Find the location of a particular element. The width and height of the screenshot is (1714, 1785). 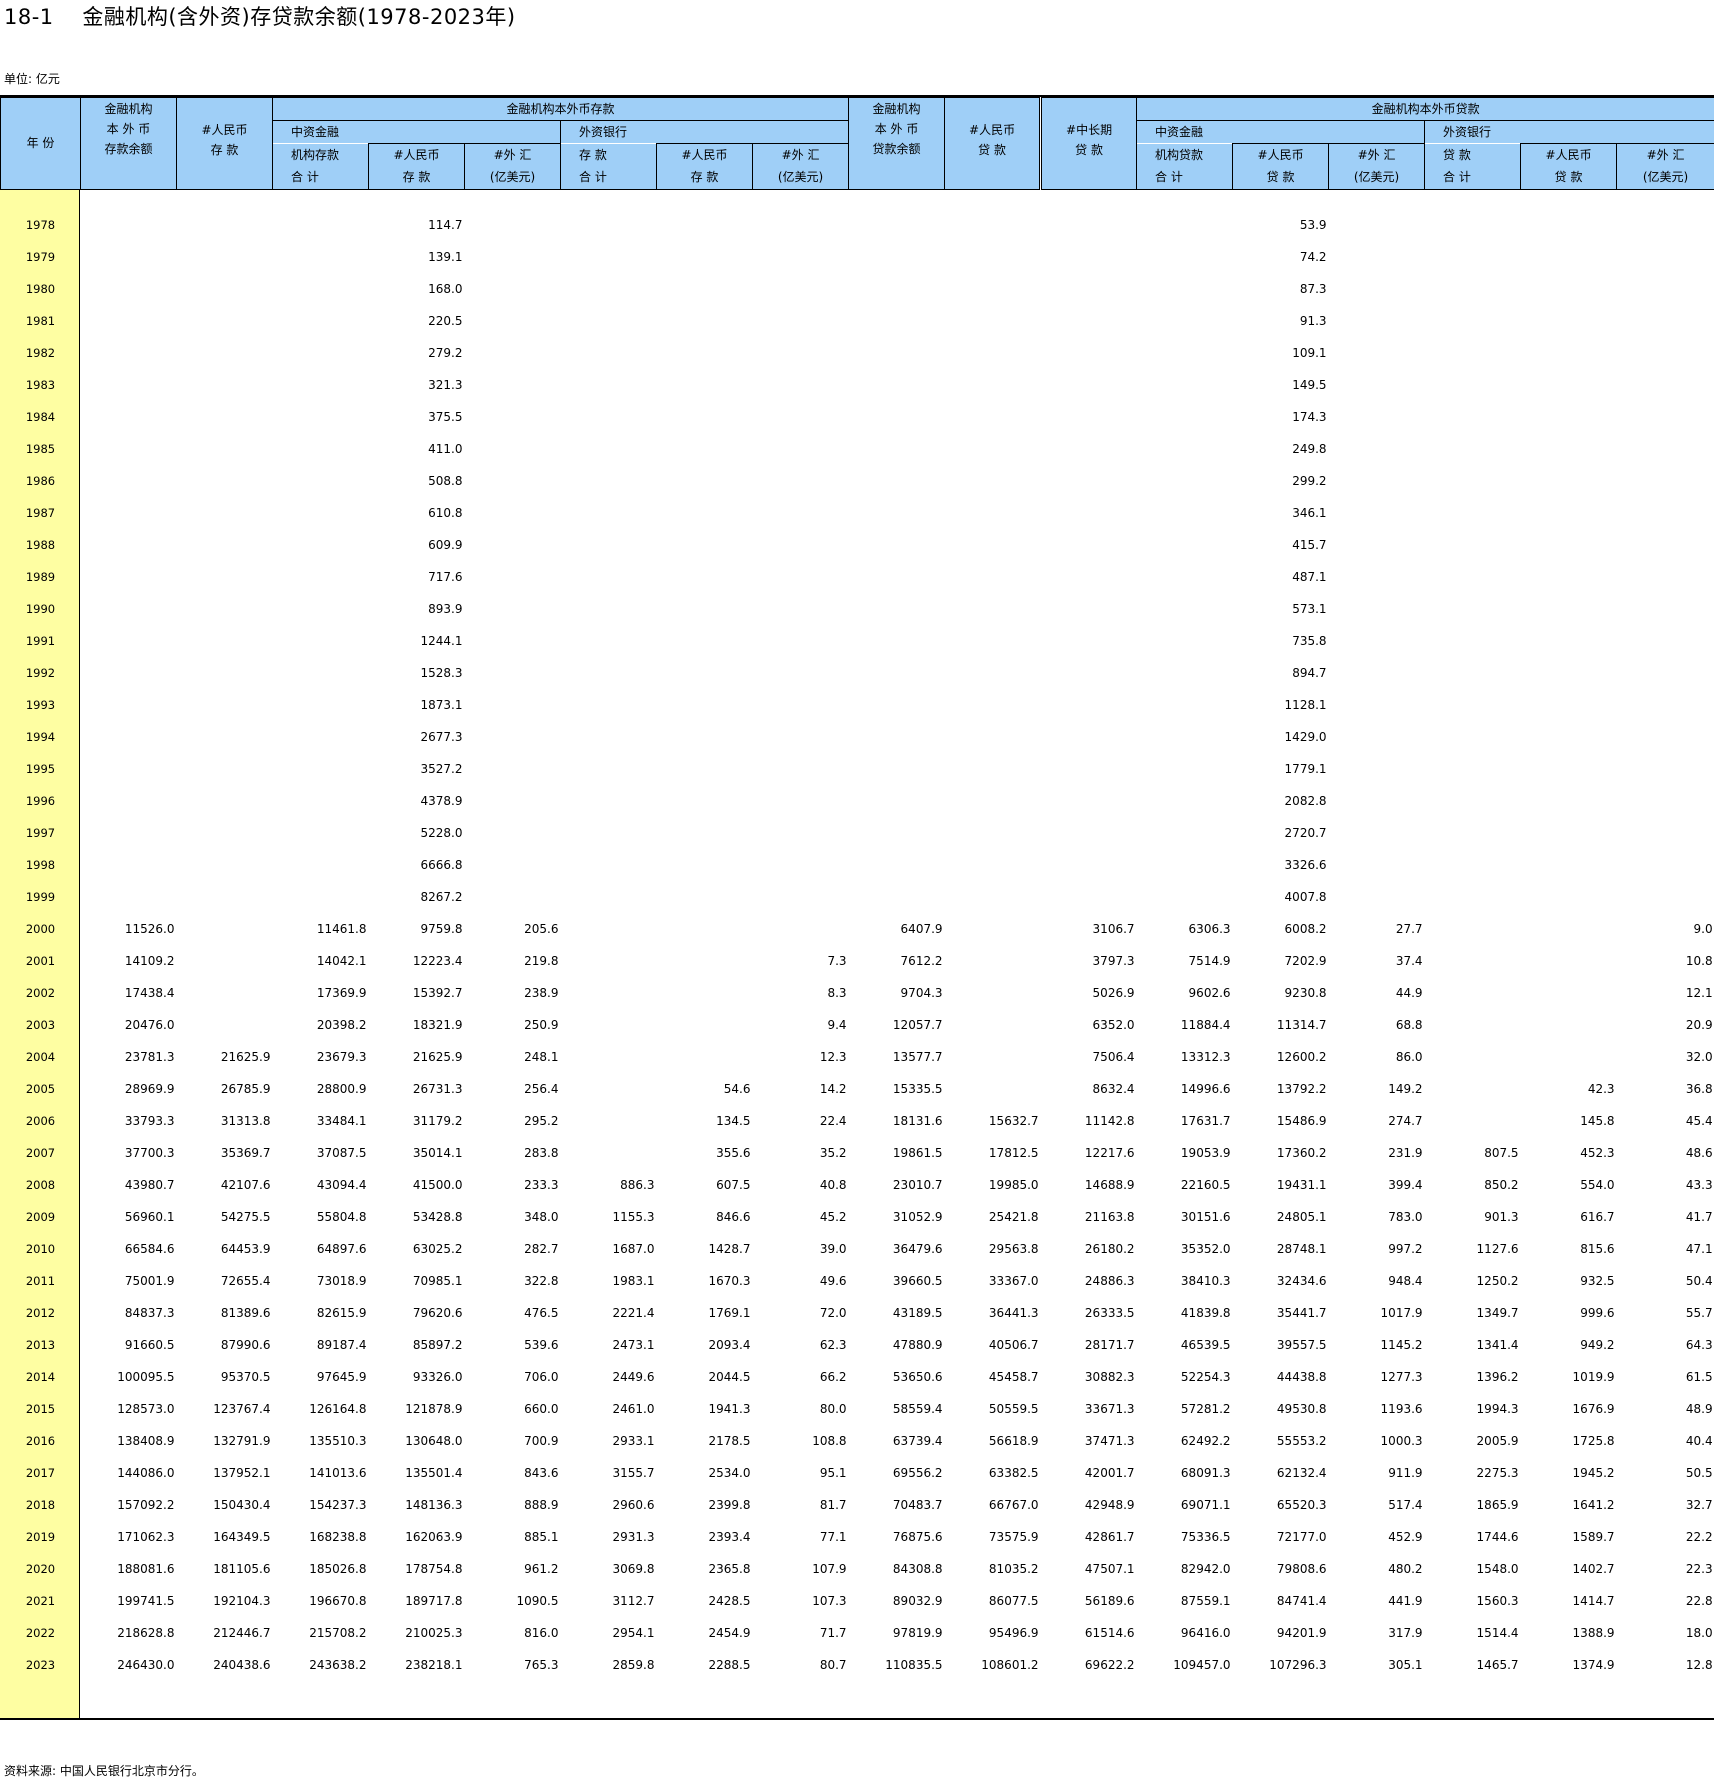

table-row: 1994 2677.3 1429.0 is located at coordinates (857, 737).